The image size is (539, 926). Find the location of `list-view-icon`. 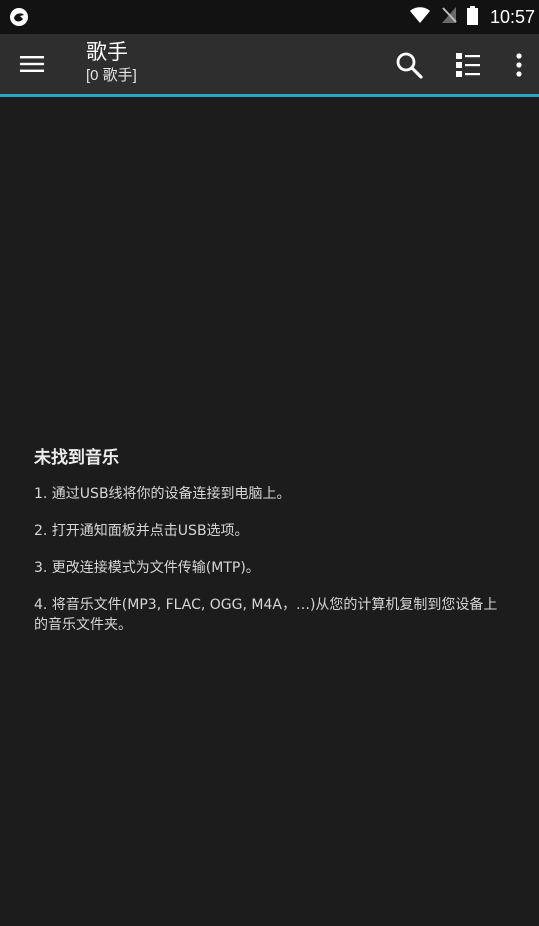

list-view-icon is located at coordinates (468, 65).